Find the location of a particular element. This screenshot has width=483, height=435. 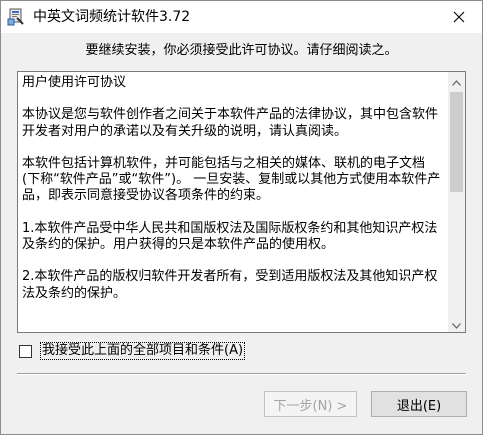

exit-button: 退出(E) is located at coordinates (419, 404).